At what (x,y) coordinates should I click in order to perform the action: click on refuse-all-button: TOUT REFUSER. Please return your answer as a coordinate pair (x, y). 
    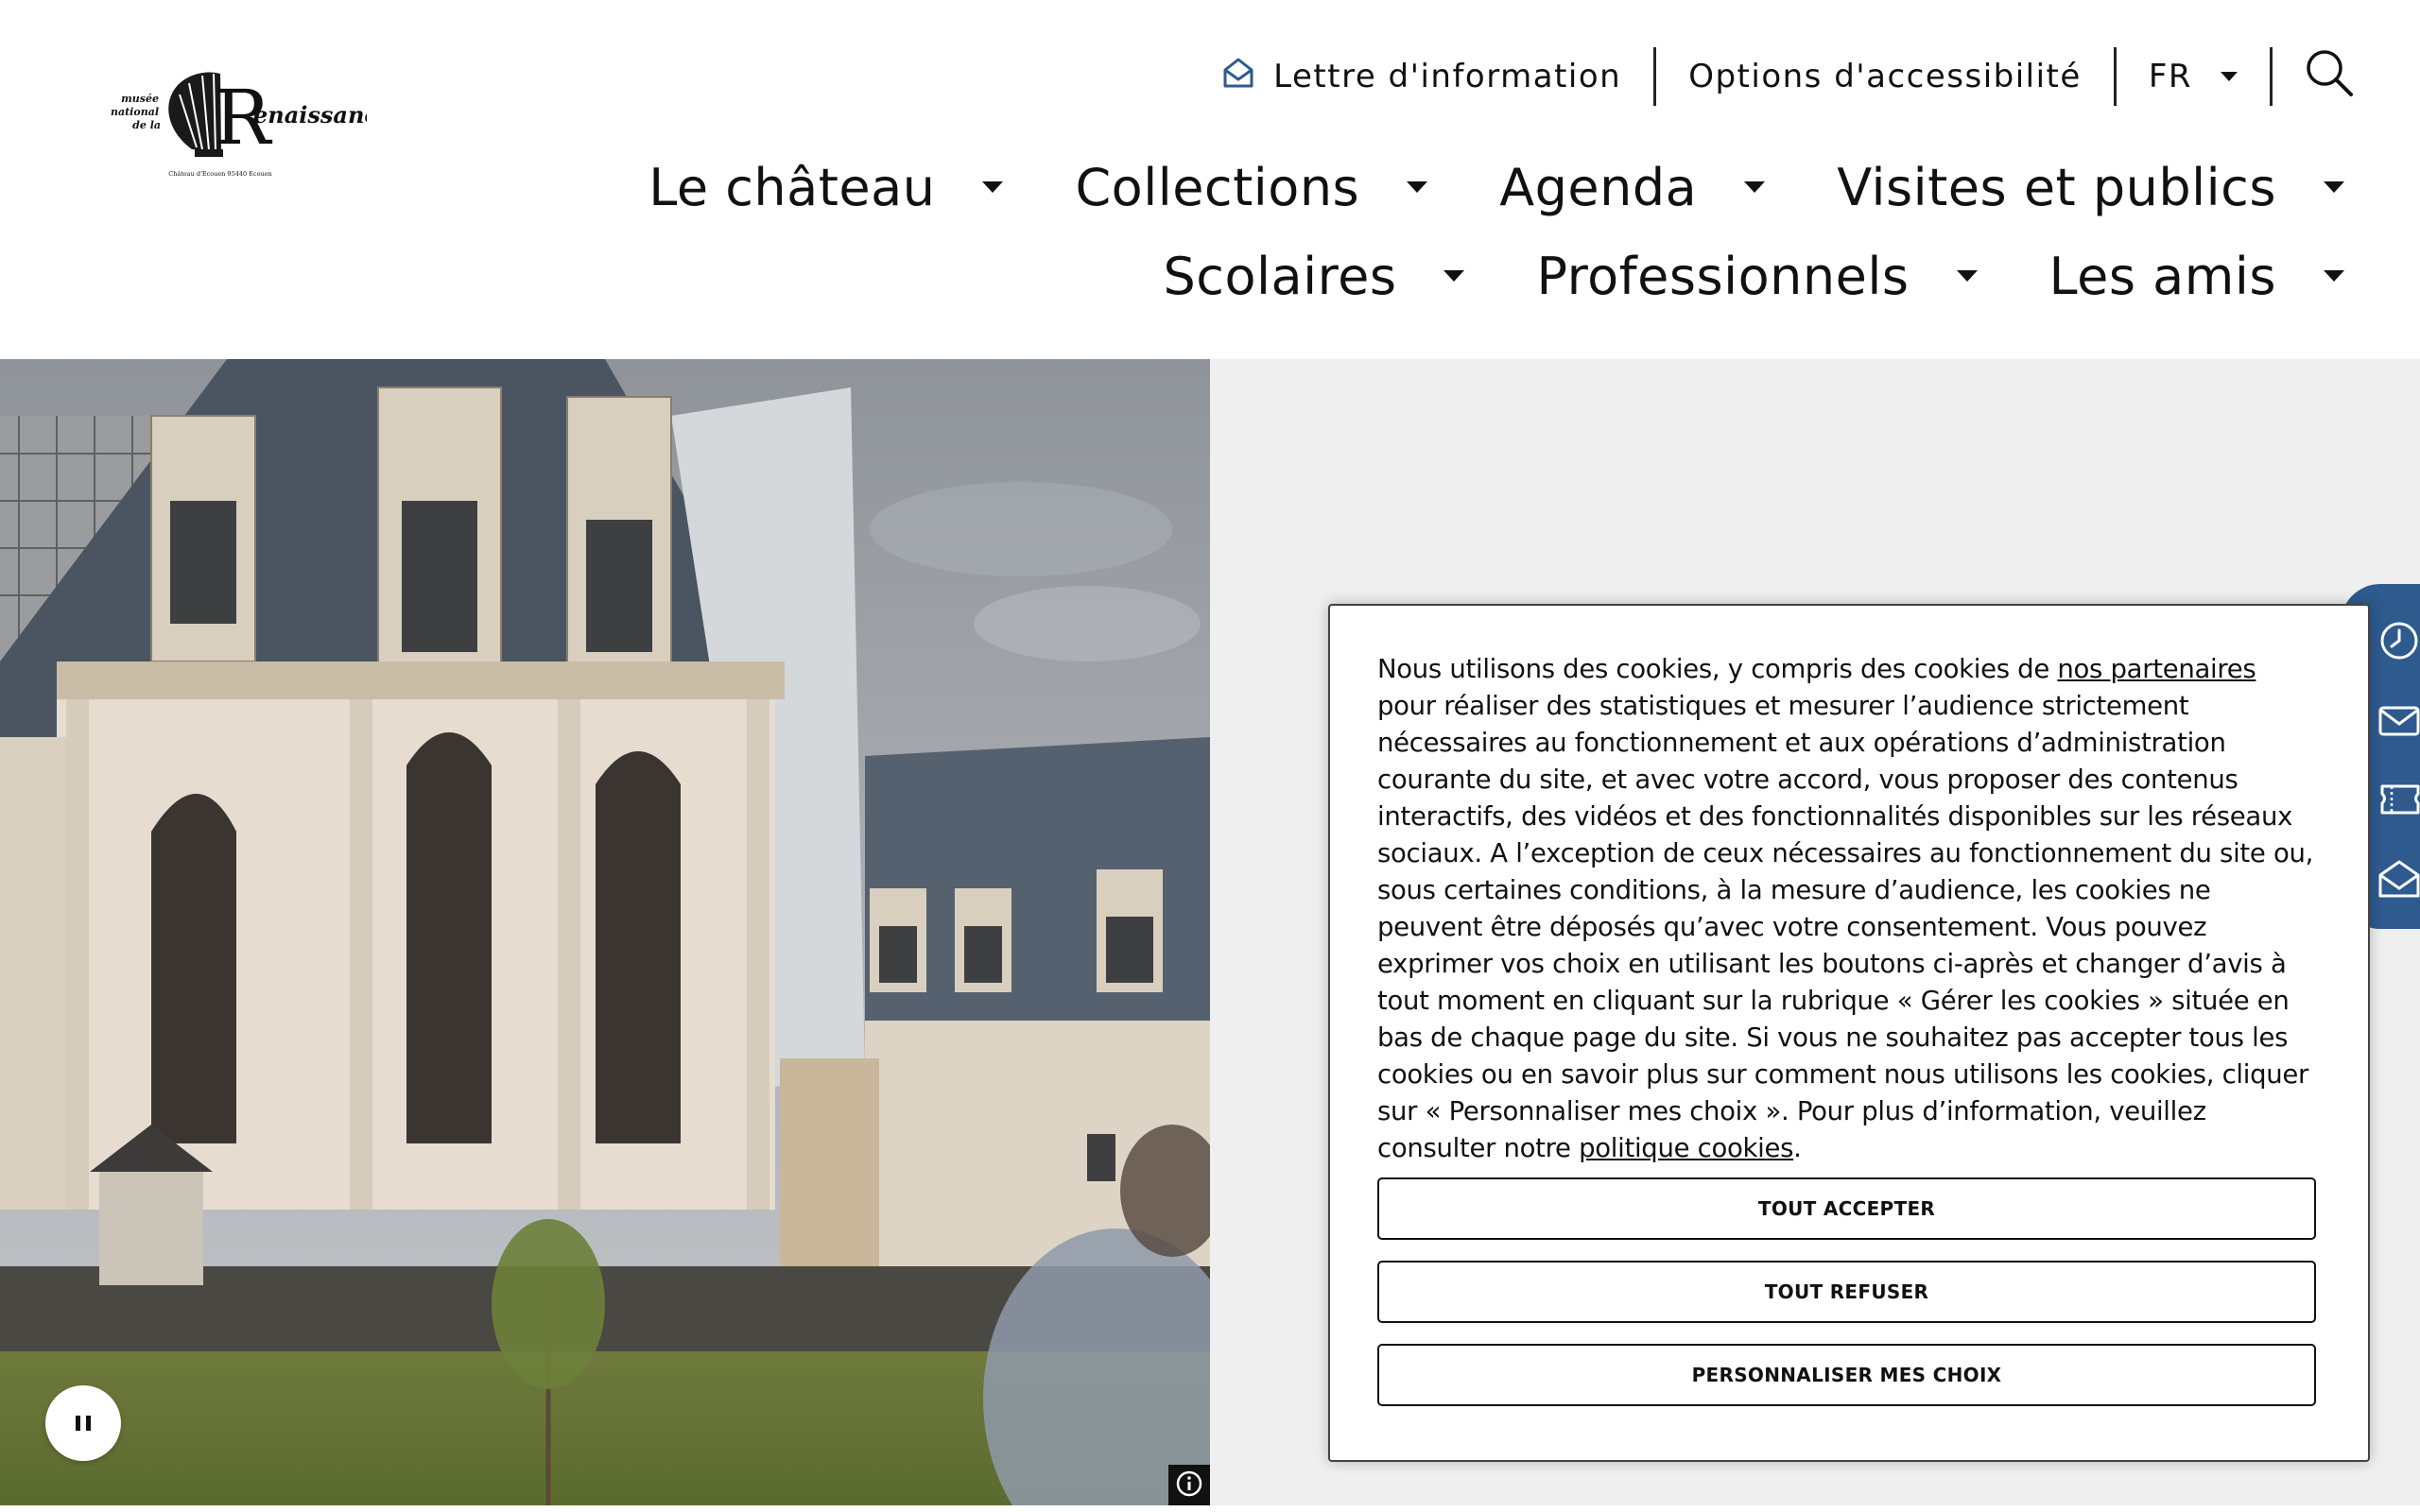
    Looking at the image, I should click on (1846, 1292).